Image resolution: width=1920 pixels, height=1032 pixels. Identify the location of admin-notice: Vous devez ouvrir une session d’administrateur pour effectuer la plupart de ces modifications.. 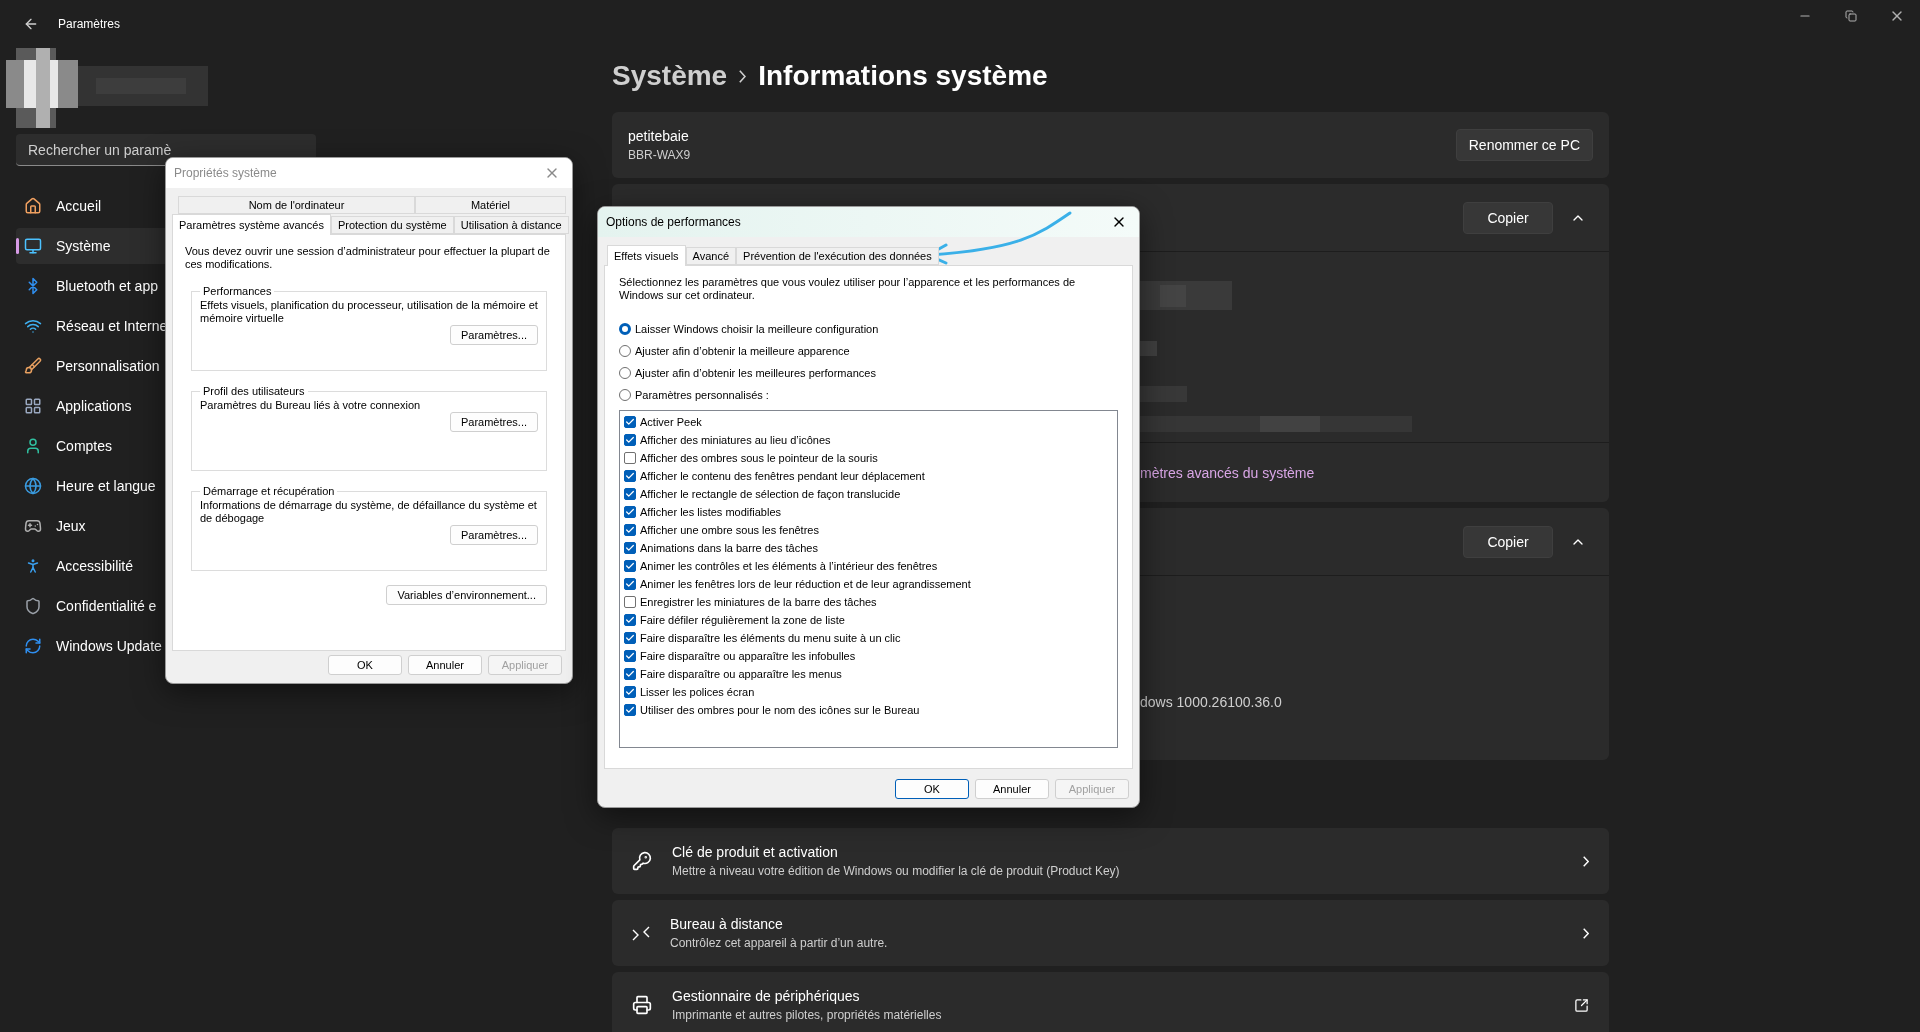
(368, 258).